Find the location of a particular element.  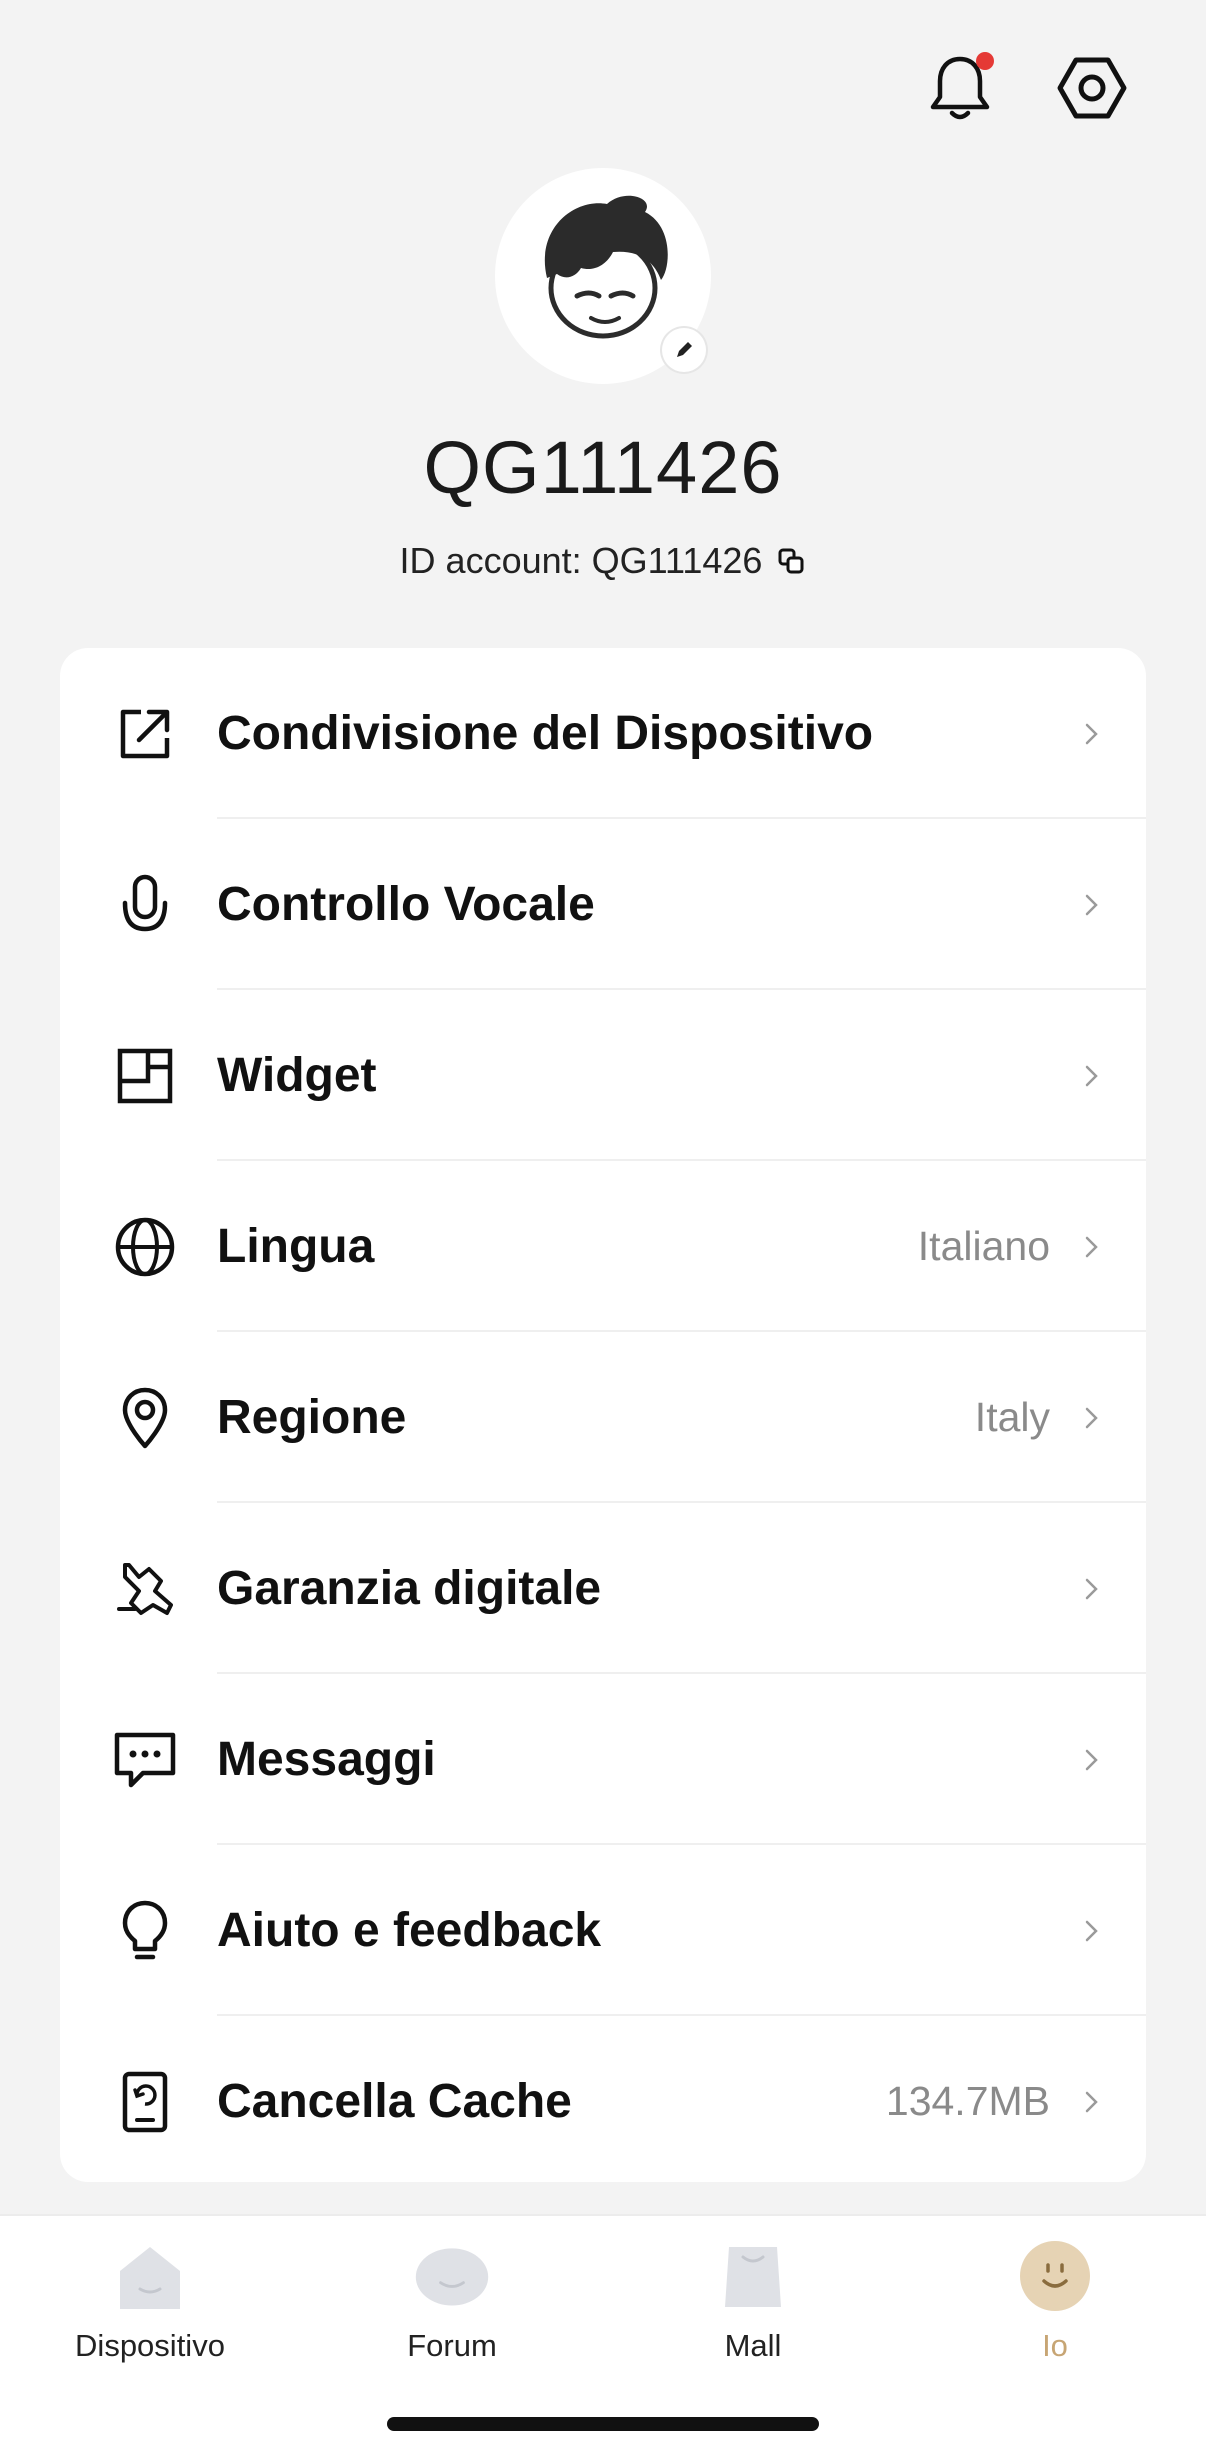

tab-label: Mall is located at coordinates (753, 2345).